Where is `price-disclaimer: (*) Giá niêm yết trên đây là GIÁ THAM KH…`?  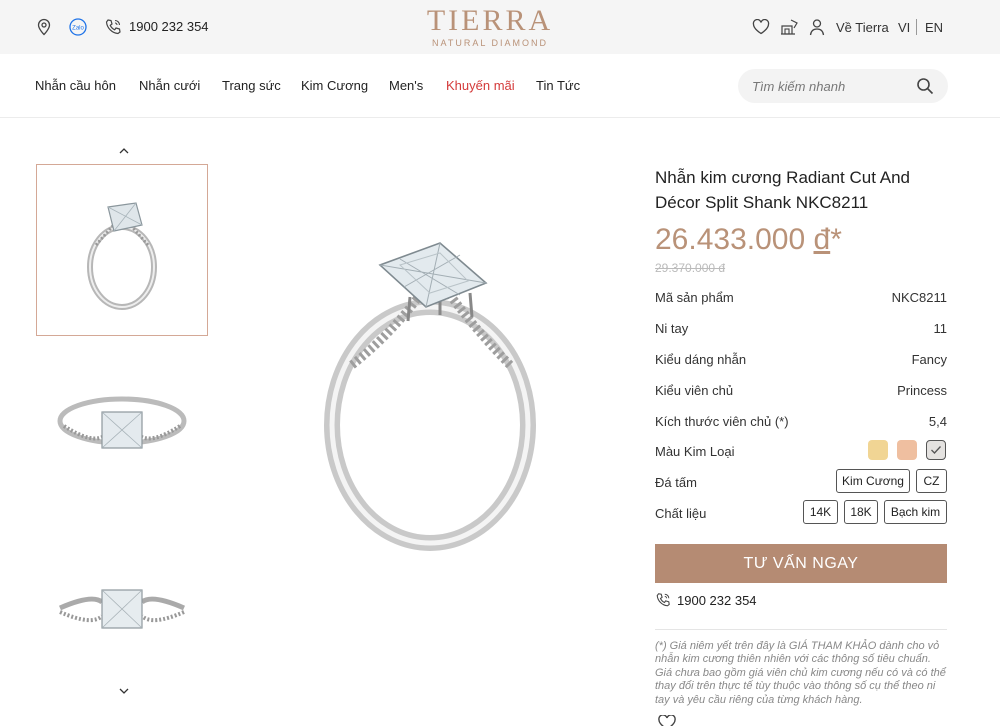 price-disclaimer: (*) Giá niêm yết trên đây là GIÁ THAM KH… is located at coordinates (800, 673).